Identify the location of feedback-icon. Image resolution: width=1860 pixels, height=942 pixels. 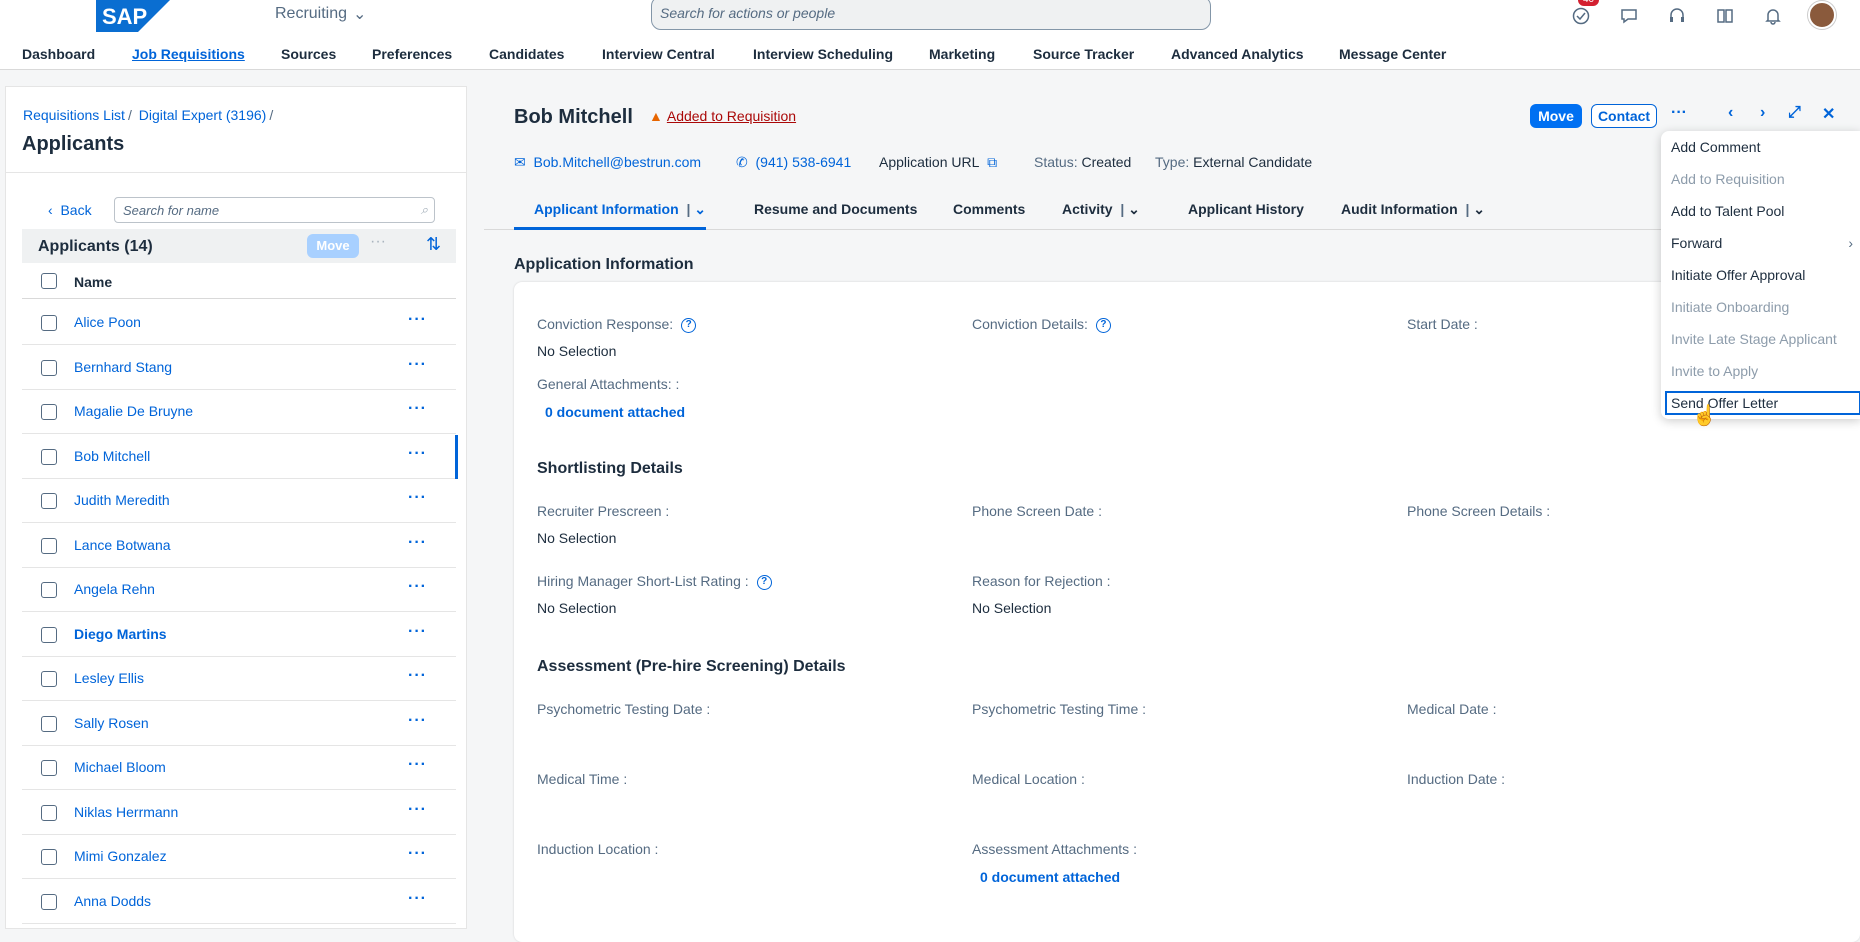
(1629, 16).